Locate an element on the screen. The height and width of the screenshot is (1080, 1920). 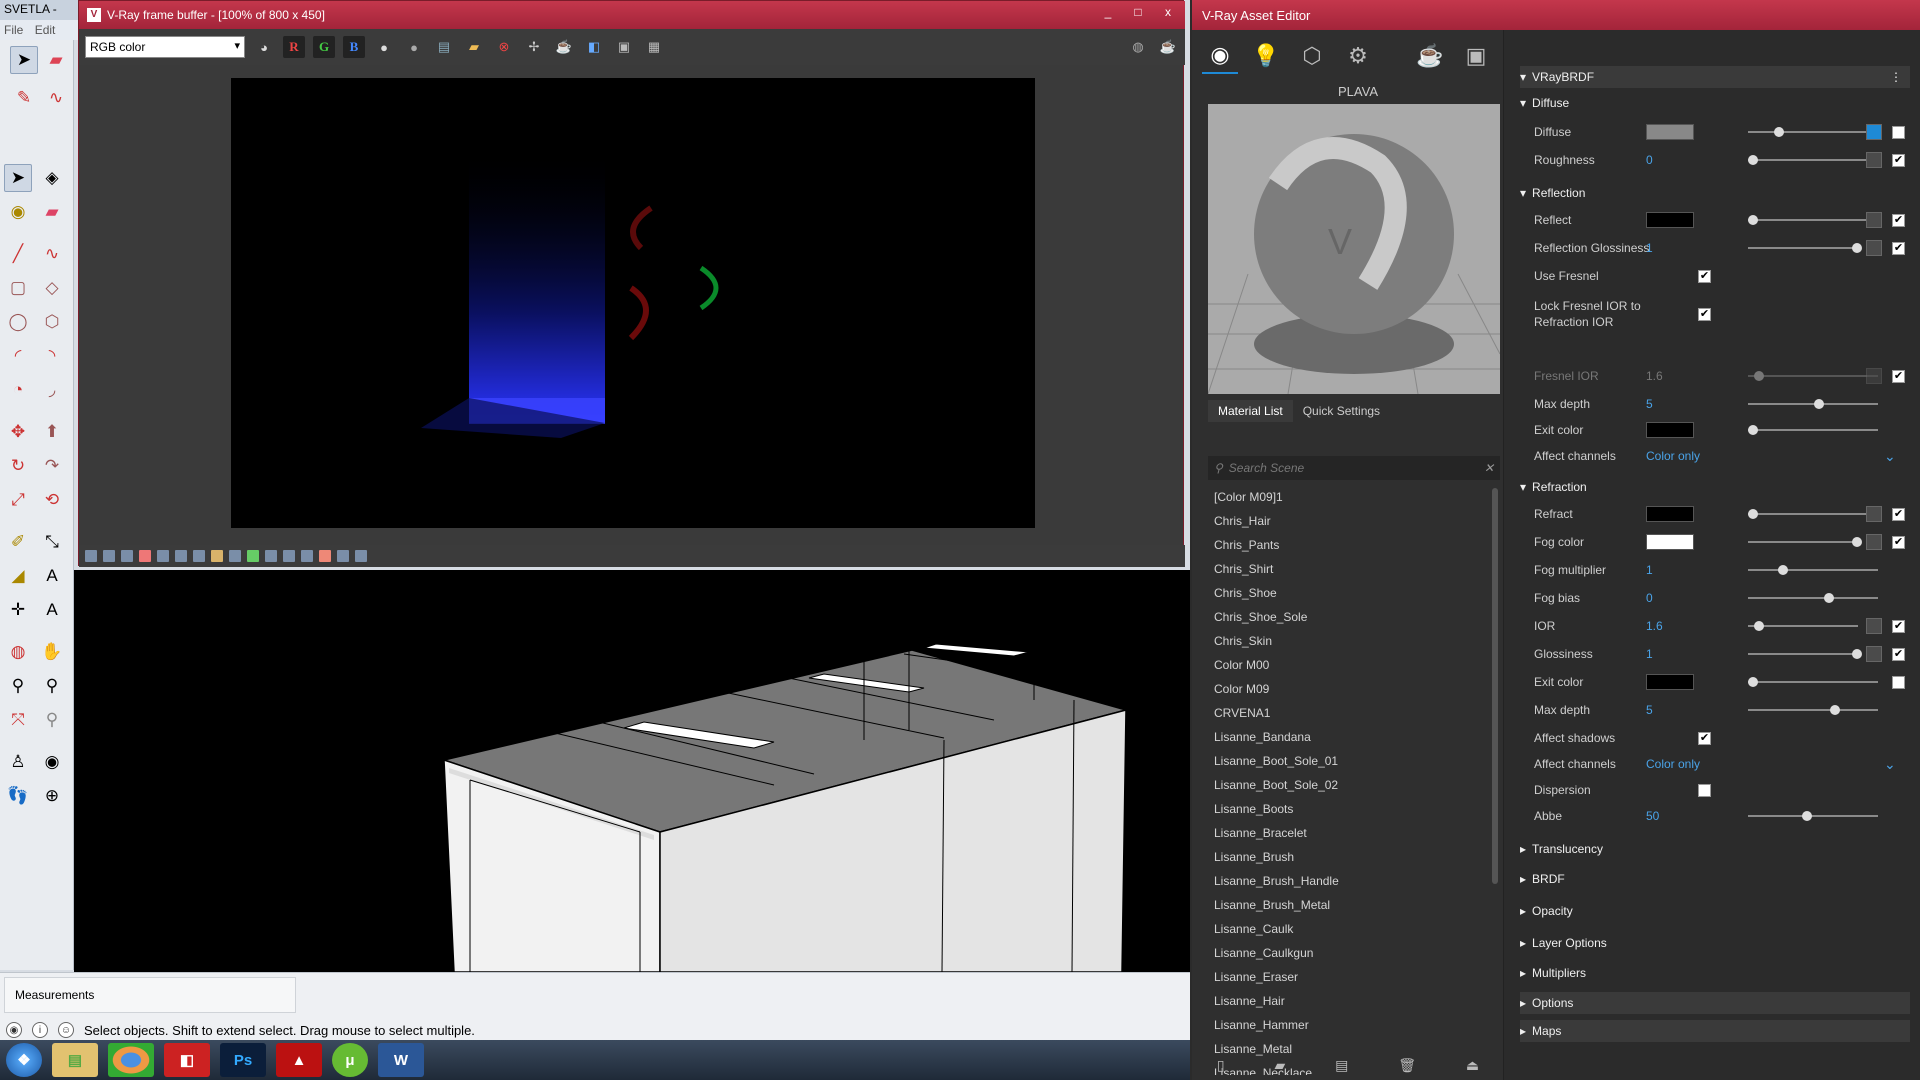
axes-icon: ✛ is located at coordinates (18, 610).